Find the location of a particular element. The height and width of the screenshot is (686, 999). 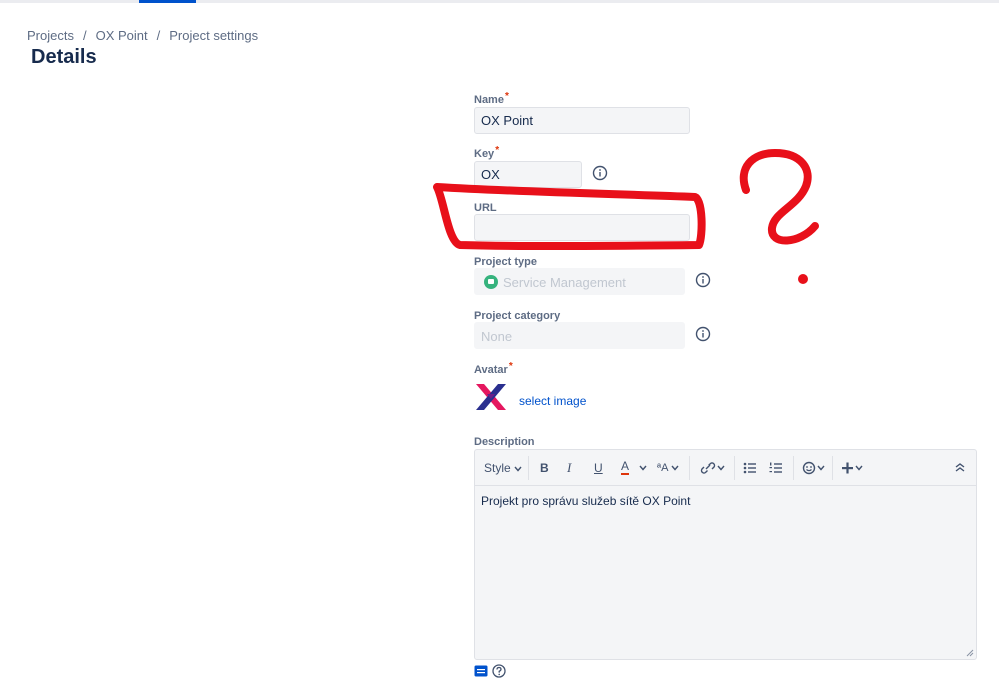

project-type-label: Project type is located at coordinates (505, 262).